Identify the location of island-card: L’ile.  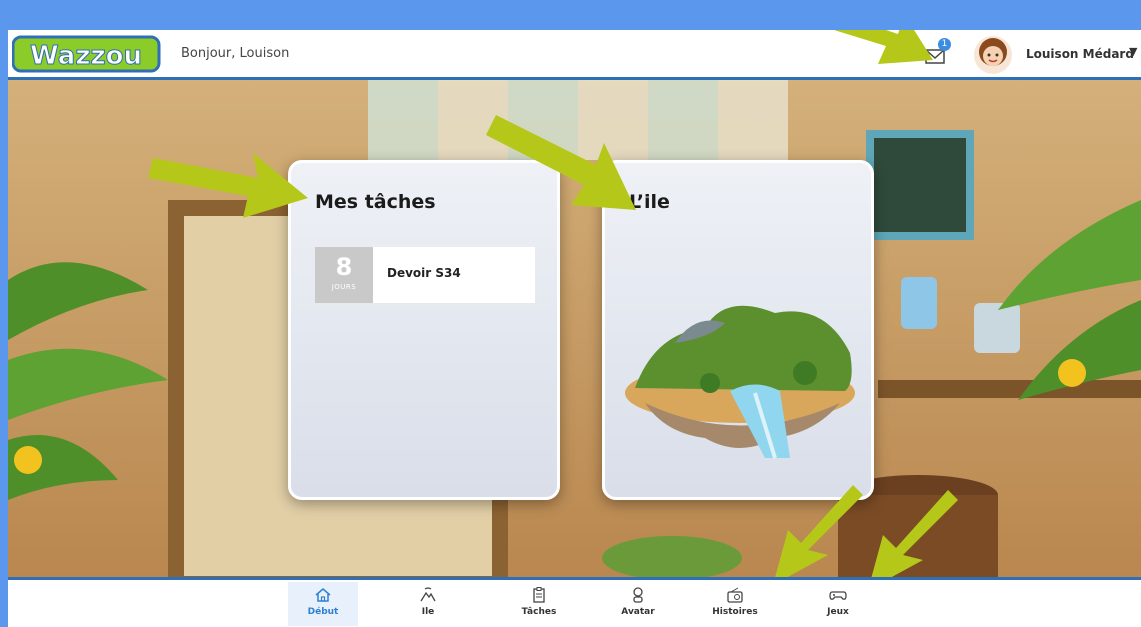
(738, 330).